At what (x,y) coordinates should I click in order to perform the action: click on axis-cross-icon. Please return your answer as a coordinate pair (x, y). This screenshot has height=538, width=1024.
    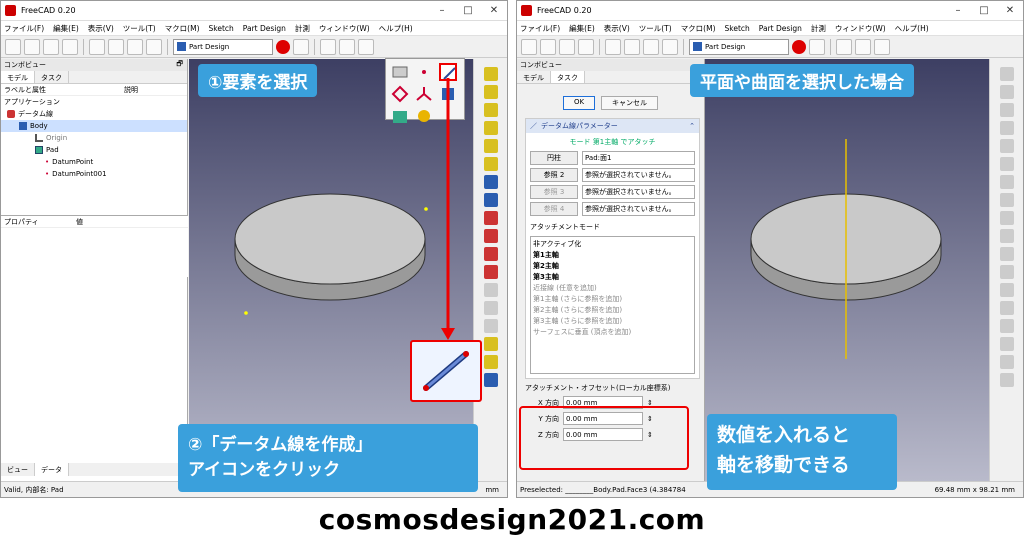
    Looking at the image, I should click on (1006, 380).